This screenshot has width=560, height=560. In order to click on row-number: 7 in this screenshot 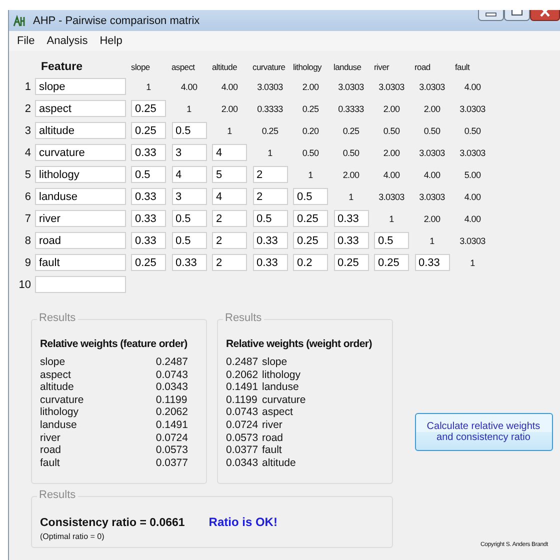, I will do `click(28, 218)`.